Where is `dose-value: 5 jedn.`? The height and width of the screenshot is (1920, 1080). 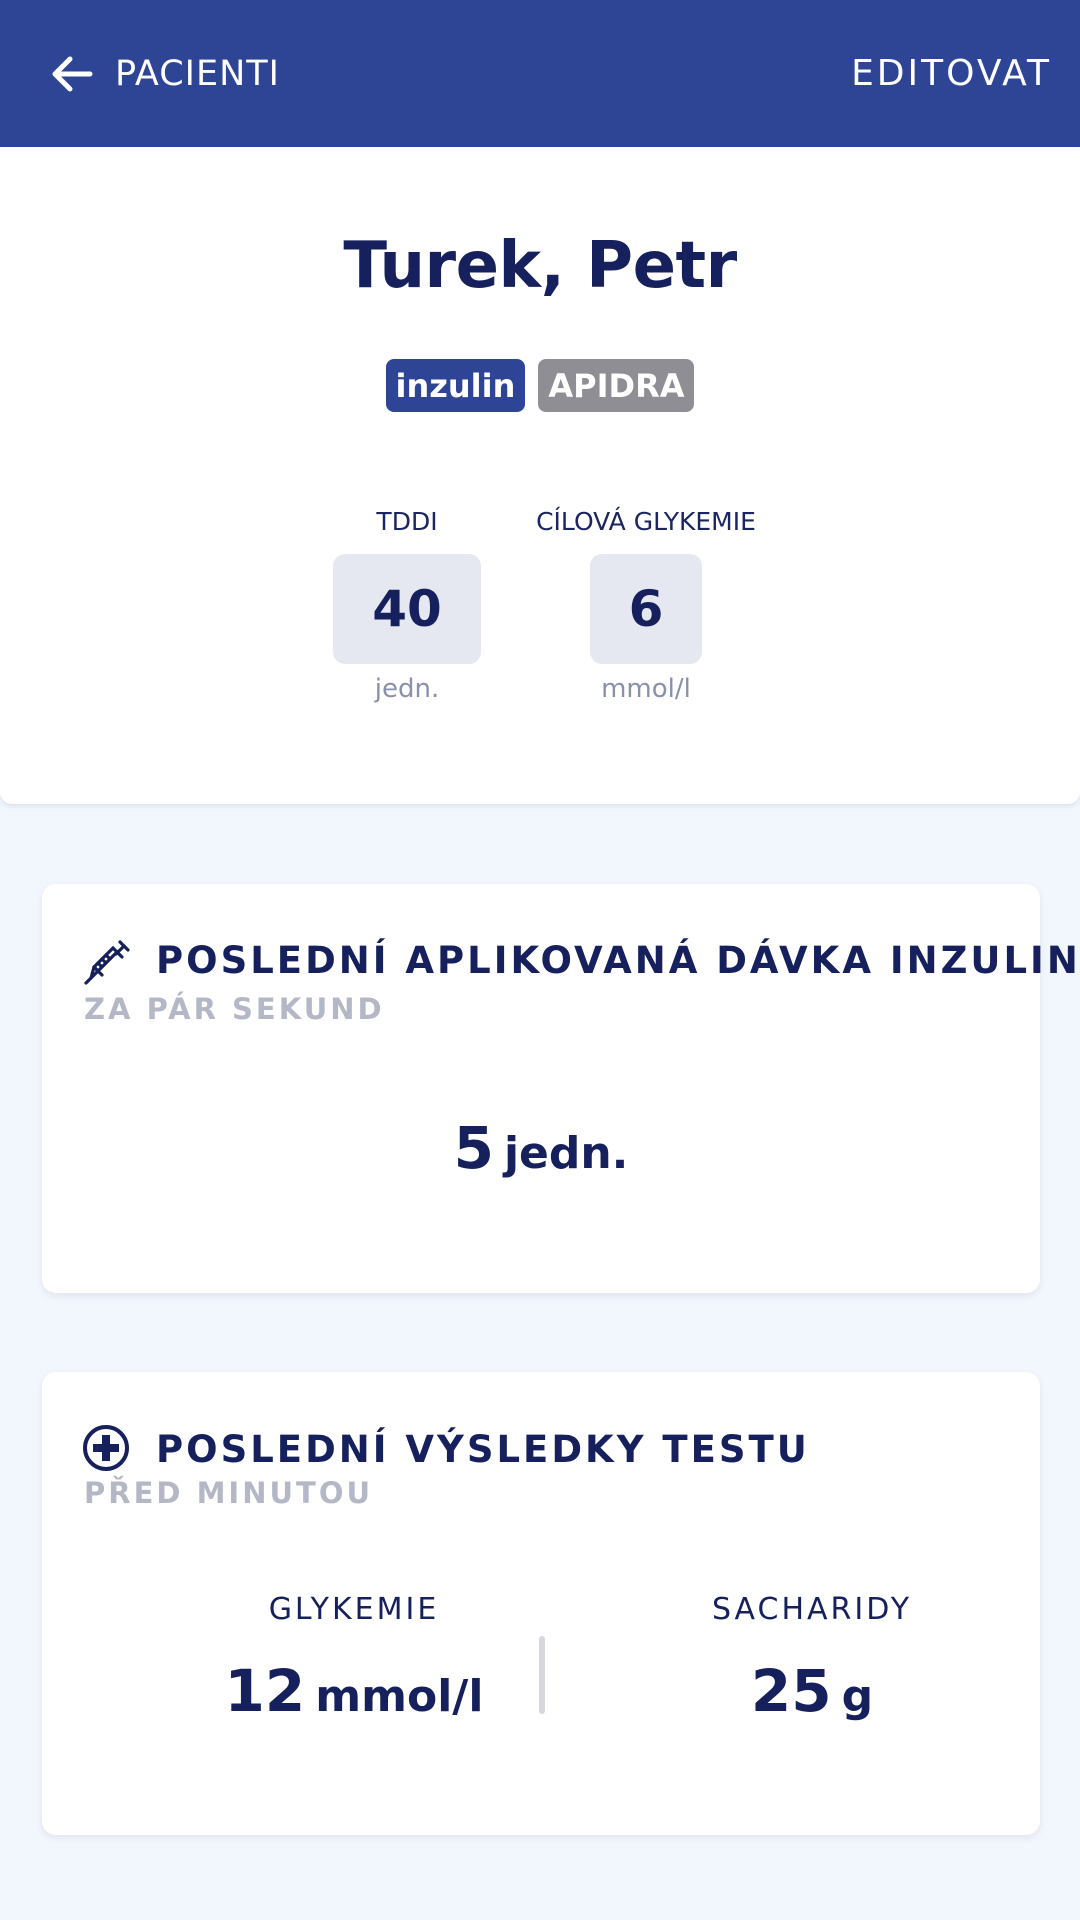
dose-value: 5 jedn. is located at coordinates (541, 1148).